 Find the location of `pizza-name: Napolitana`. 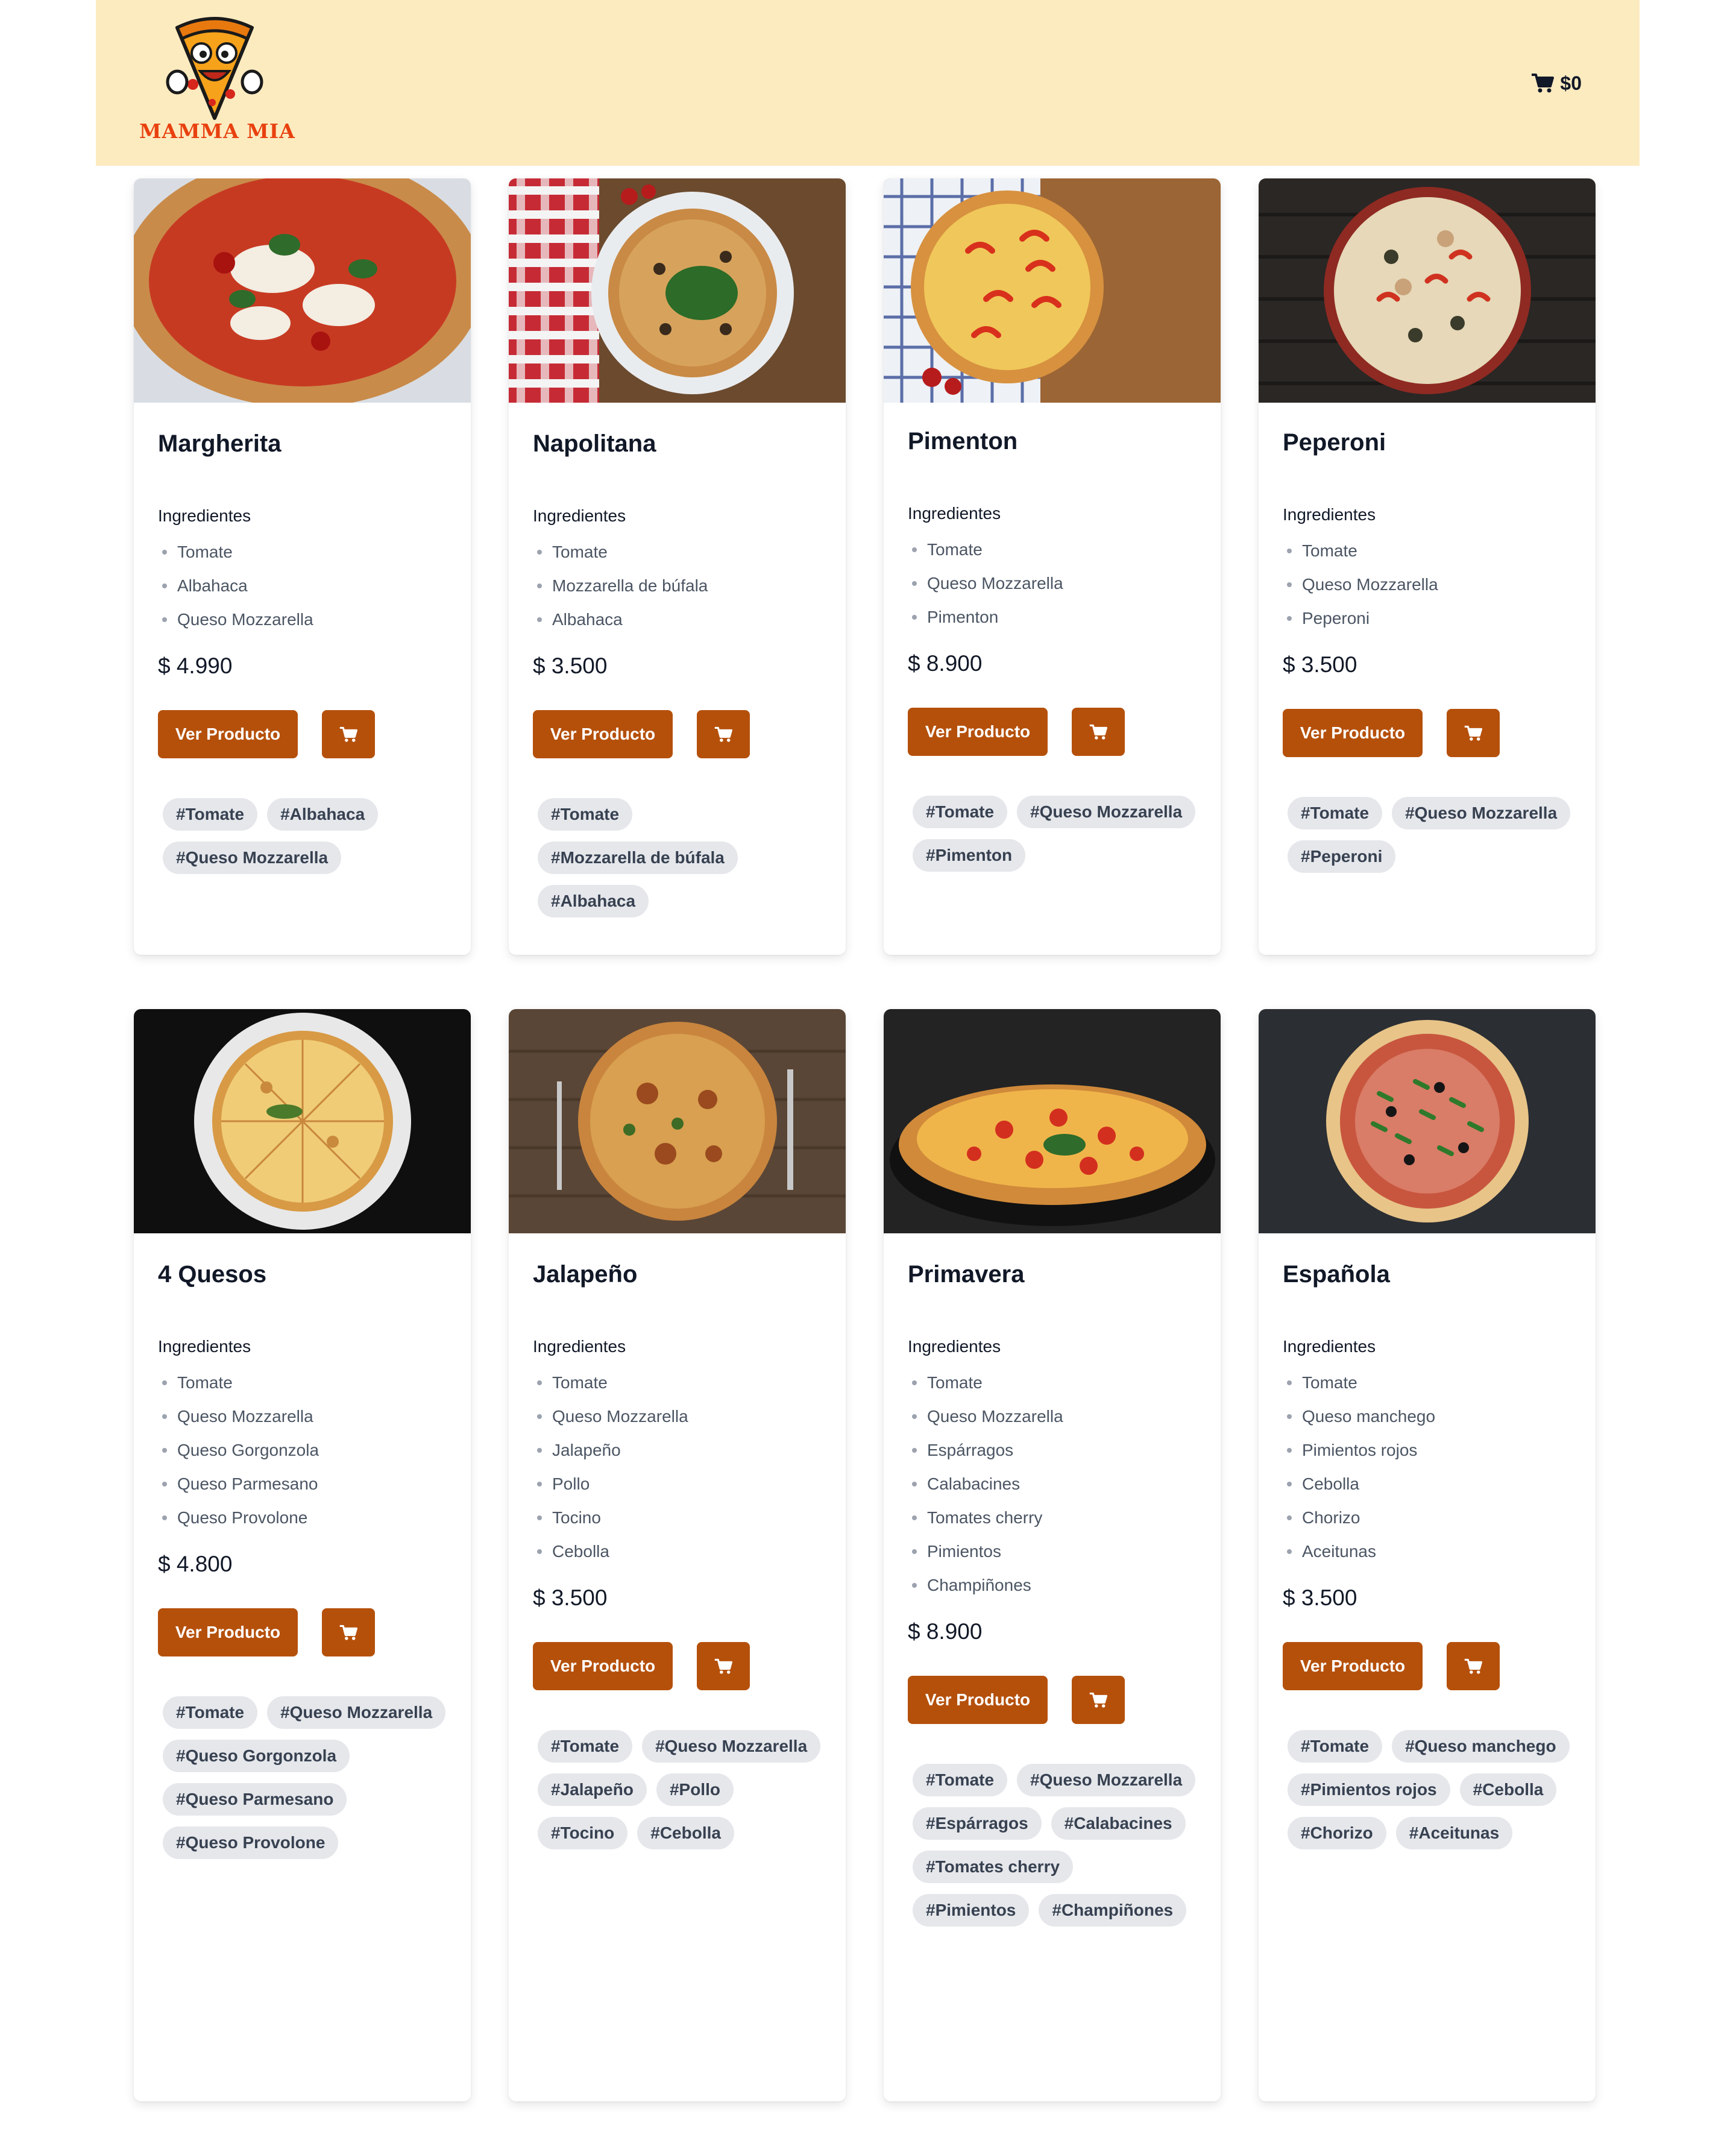

pizza-name: Napolitana is located at coordinates (594, 443).